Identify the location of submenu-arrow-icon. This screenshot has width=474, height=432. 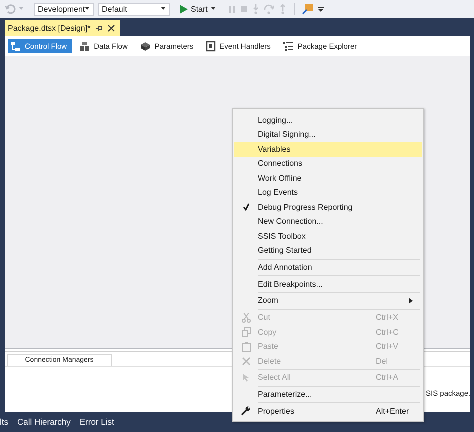
(411, 301).